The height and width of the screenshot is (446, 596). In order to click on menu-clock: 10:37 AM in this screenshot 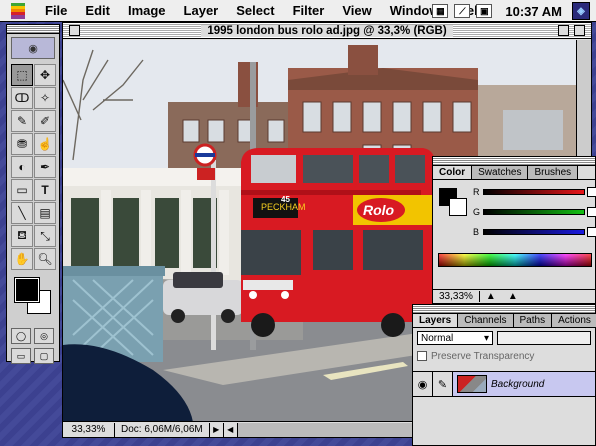, I will do `click(533, 11)`.